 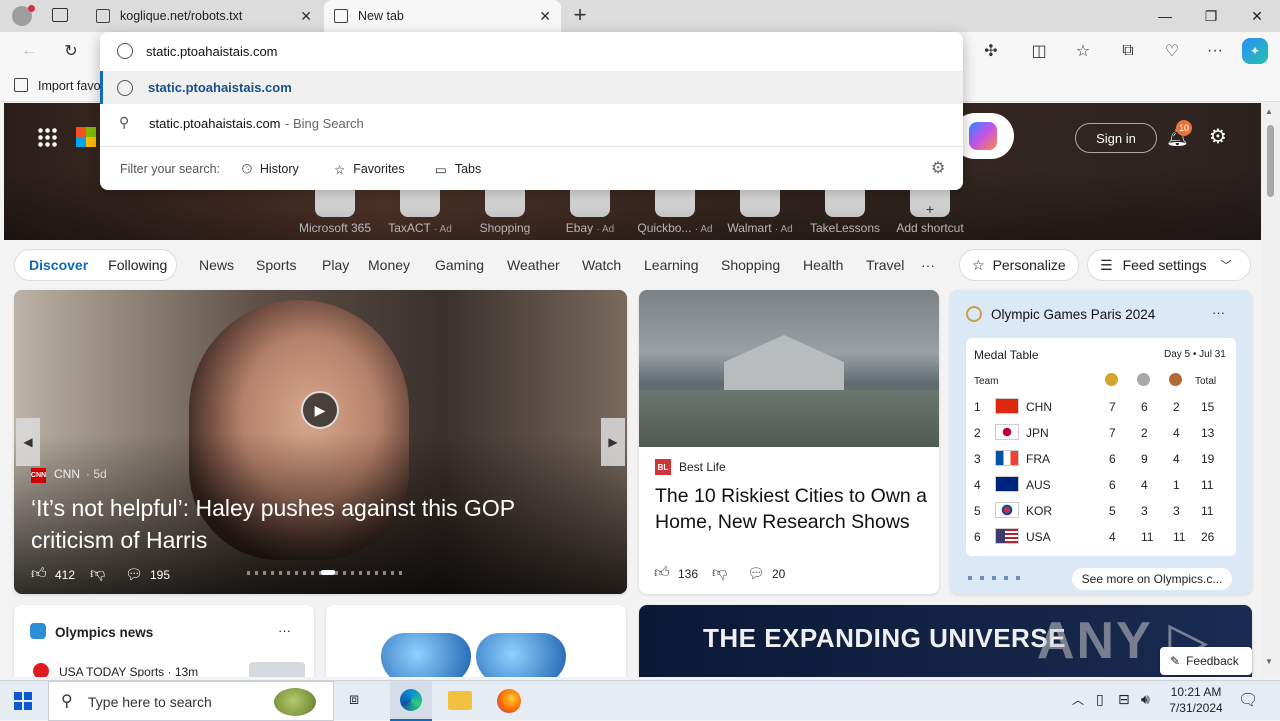 What do you see at coordinates (191, 701) in the screenshot?
I see `taskbar-search-box: ⚲ Type here to search` at bounding box center [191, 701].